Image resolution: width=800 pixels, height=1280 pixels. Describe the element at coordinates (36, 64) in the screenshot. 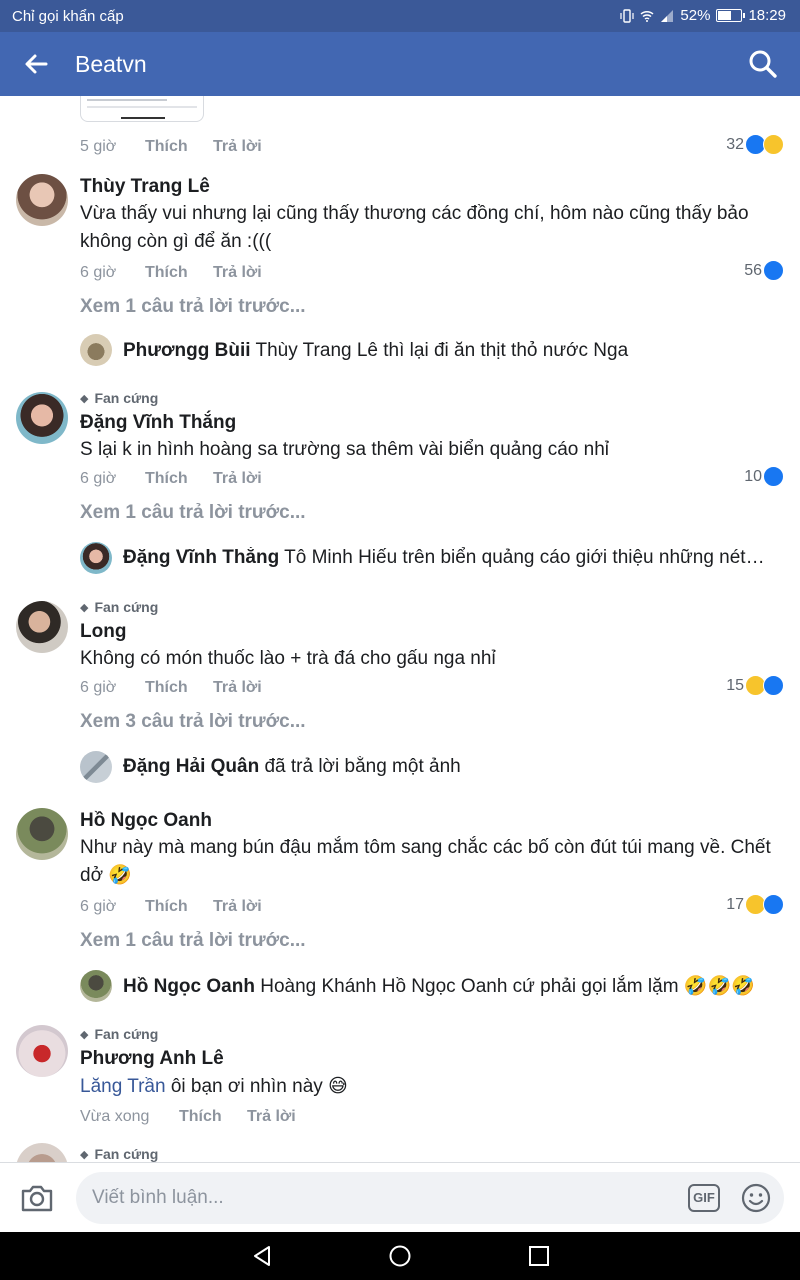

I see `arrow-left-icon` at that location.